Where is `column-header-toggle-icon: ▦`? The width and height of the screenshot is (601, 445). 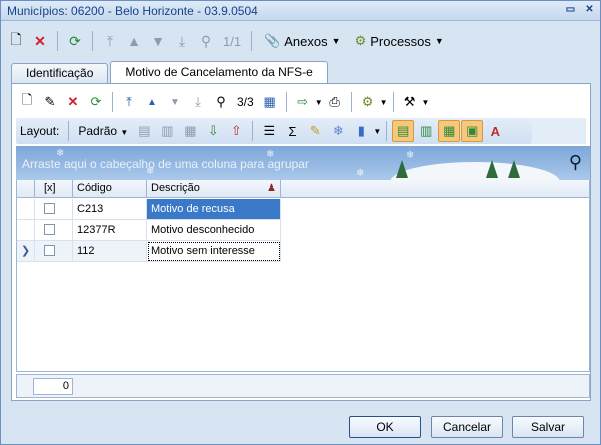 column-header-toggle-icon: ▦ is located at coordinates (449, 131).